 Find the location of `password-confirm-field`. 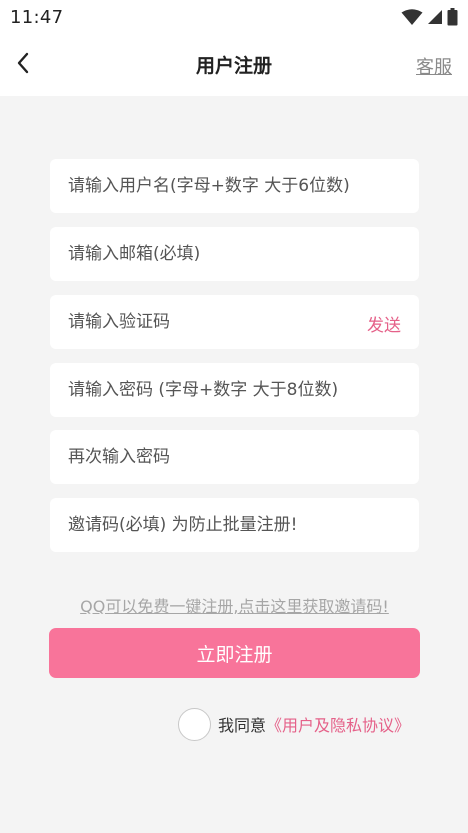

password-confirm-field is located at coordinates (234, 457).